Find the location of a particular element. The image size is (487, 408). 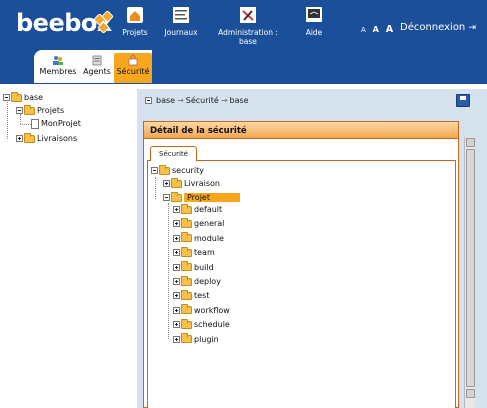

tree-node-default: default is located at coordinates (198, 209).